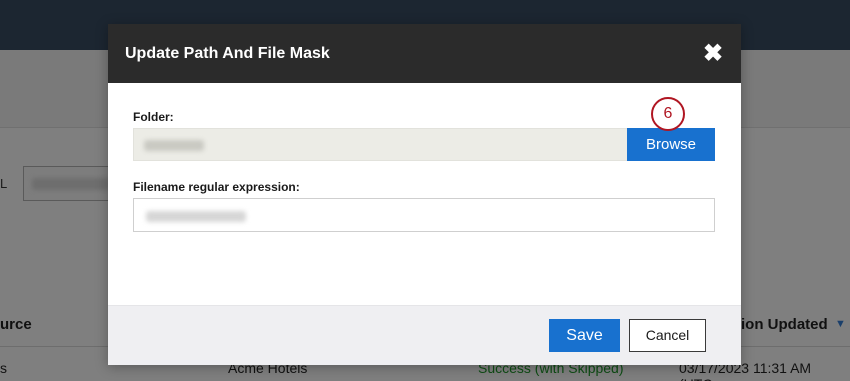 This screenshot has height=381, width=850. I want to click on sort-down-icon: ▼, so click(840, 324).